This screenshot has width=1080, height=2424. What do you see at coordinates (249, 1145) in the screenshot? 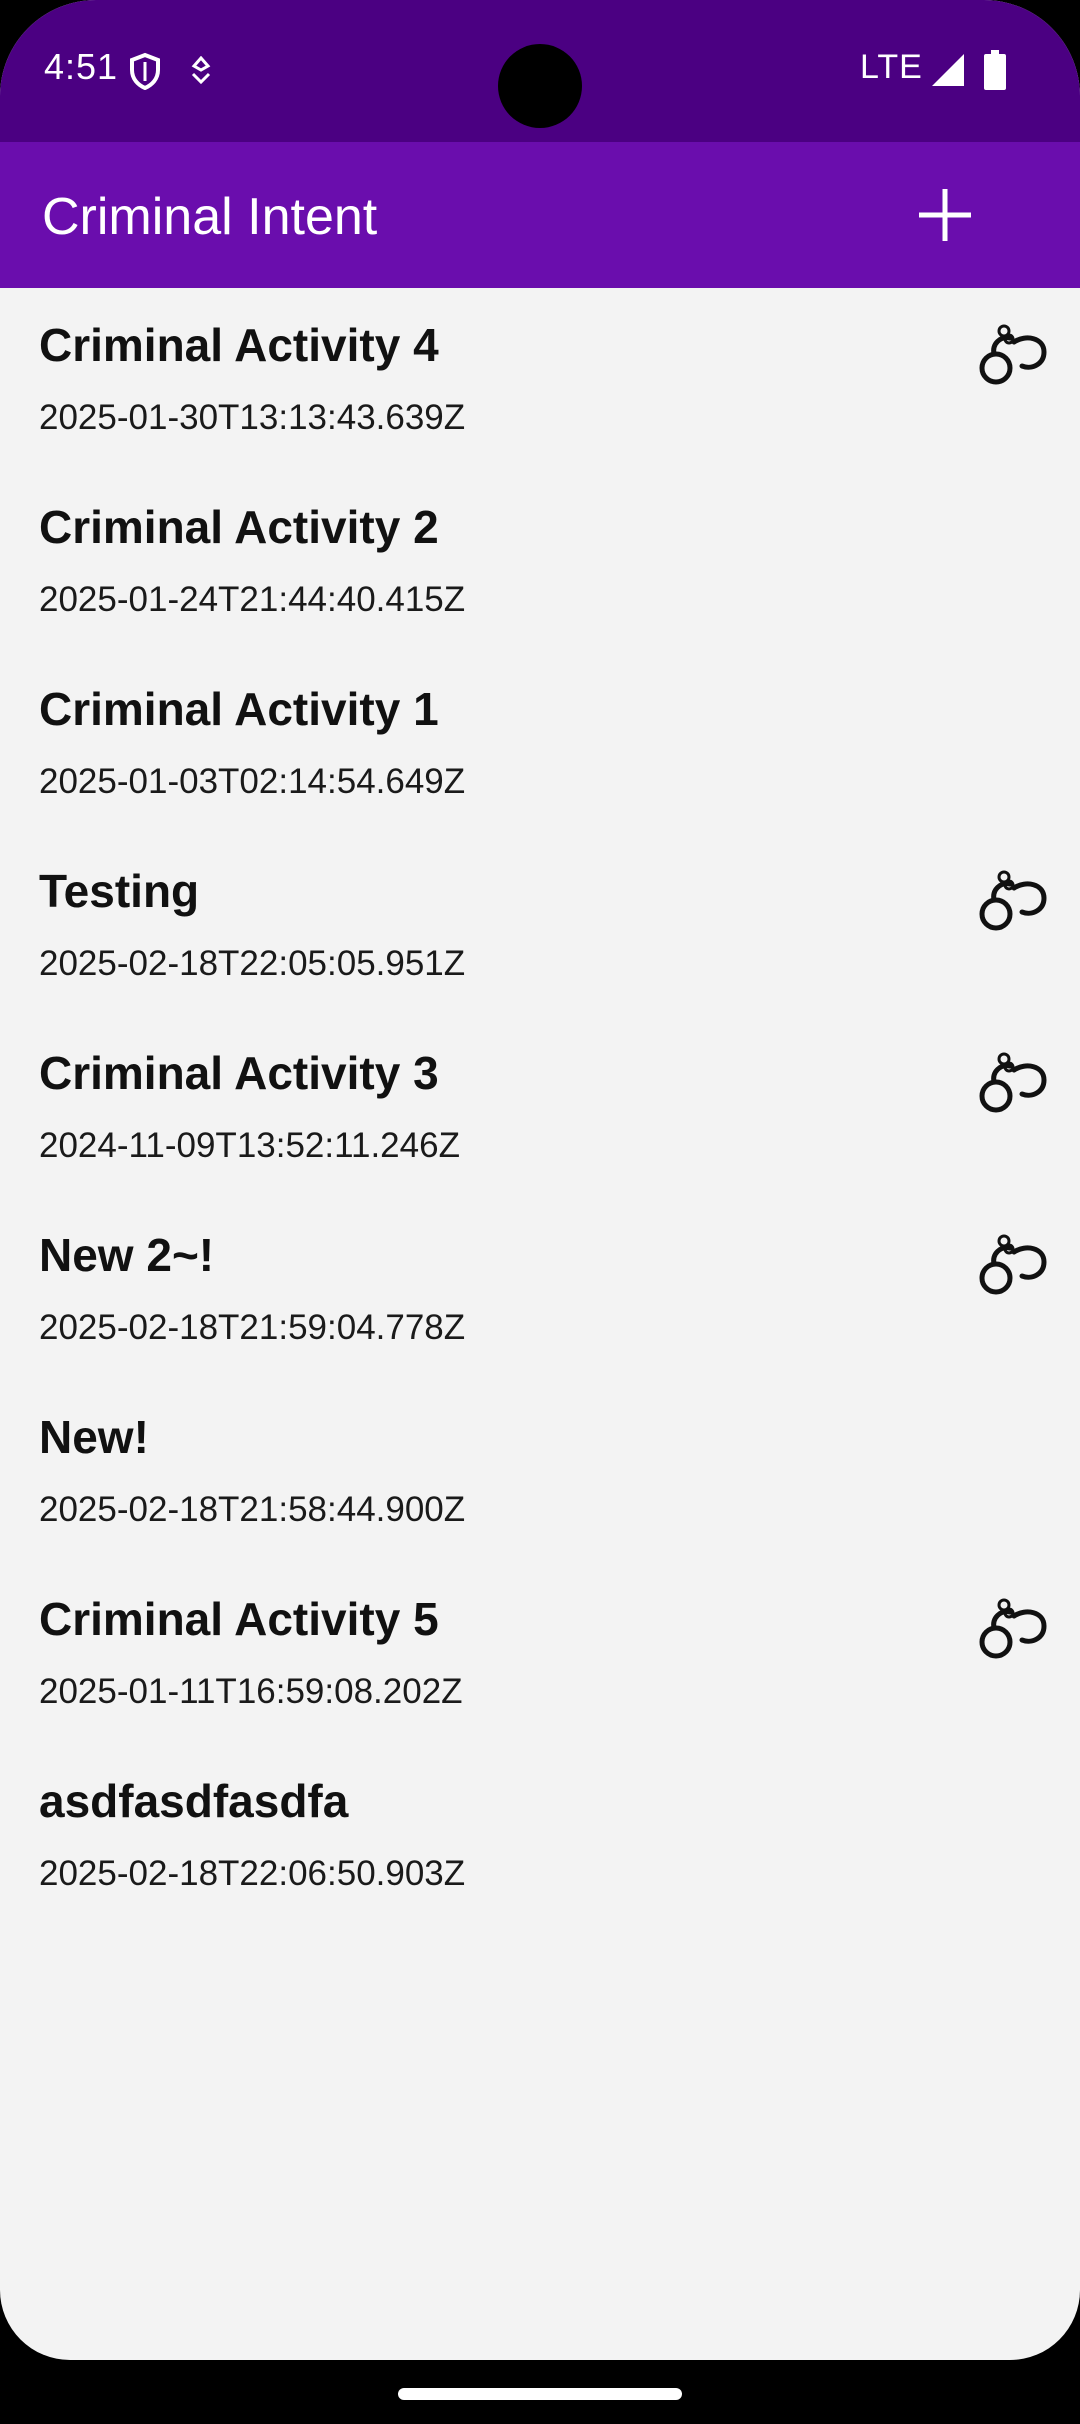
I see `crime-date: 2024-11-09T13:52:11.246Z` at bounding box center [249, 1145].